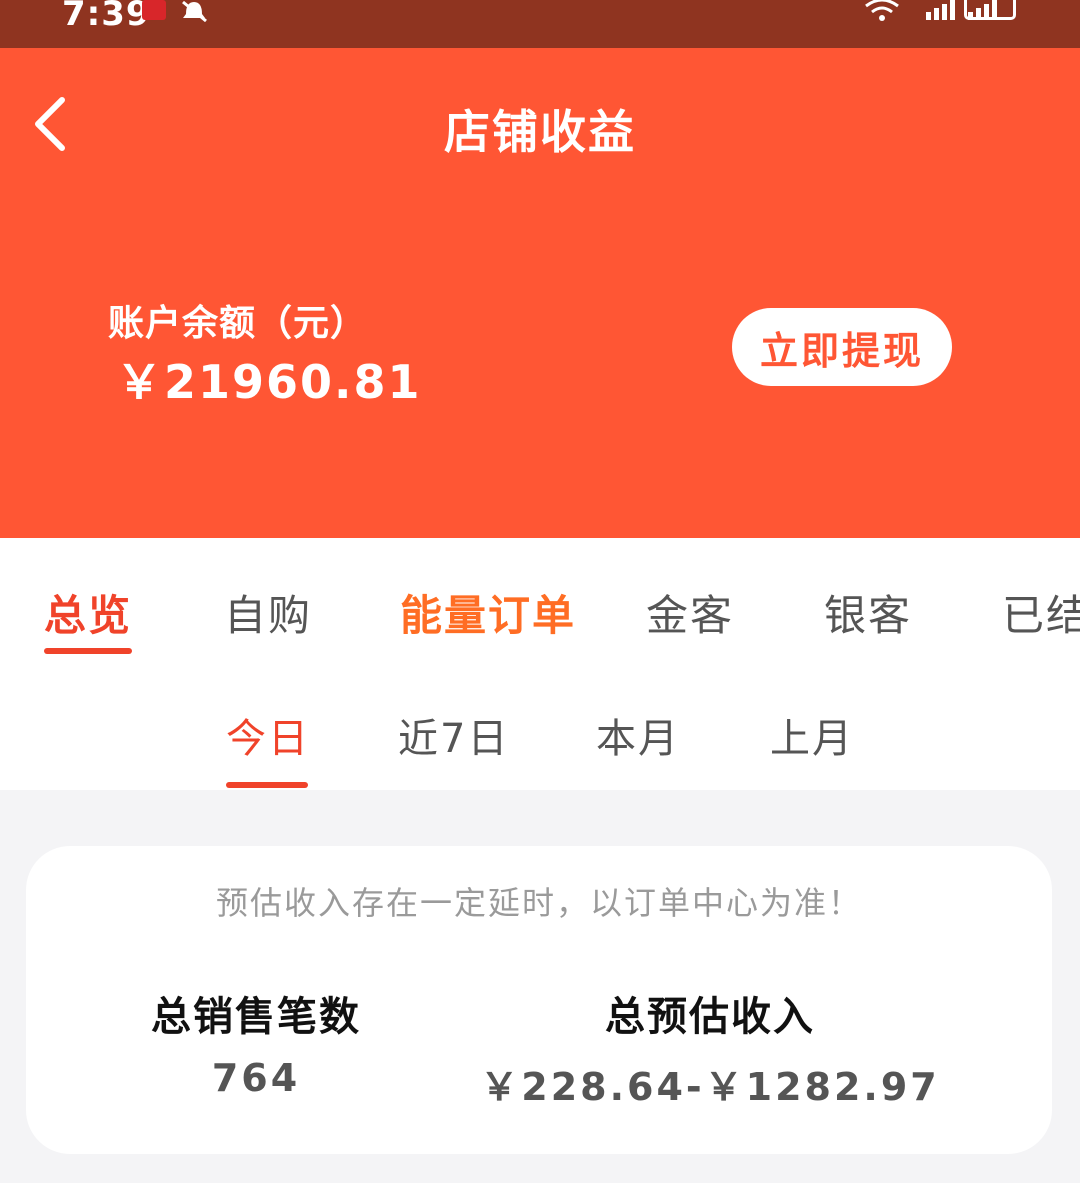 The image size is (1080, 1183). Describe the element at coordinates (882, 10) in the screenshot. I see `wifi-icon` at that location.